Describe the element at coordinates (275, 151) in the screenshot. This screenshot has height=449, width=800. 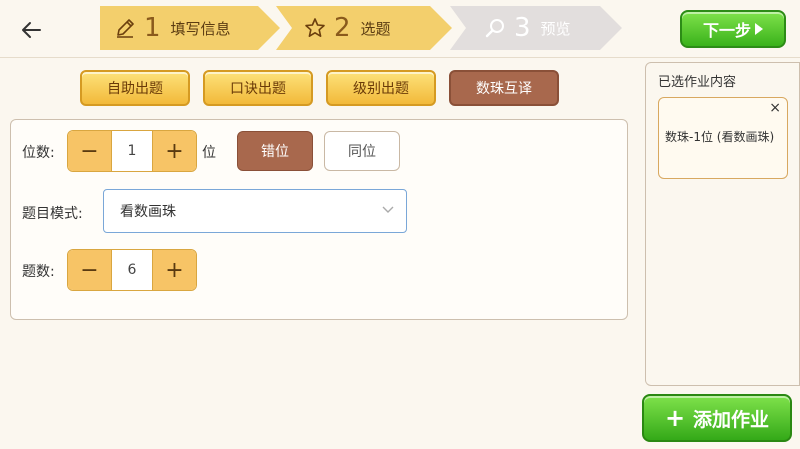
I see `staggered-toggle: 错位` at that location.